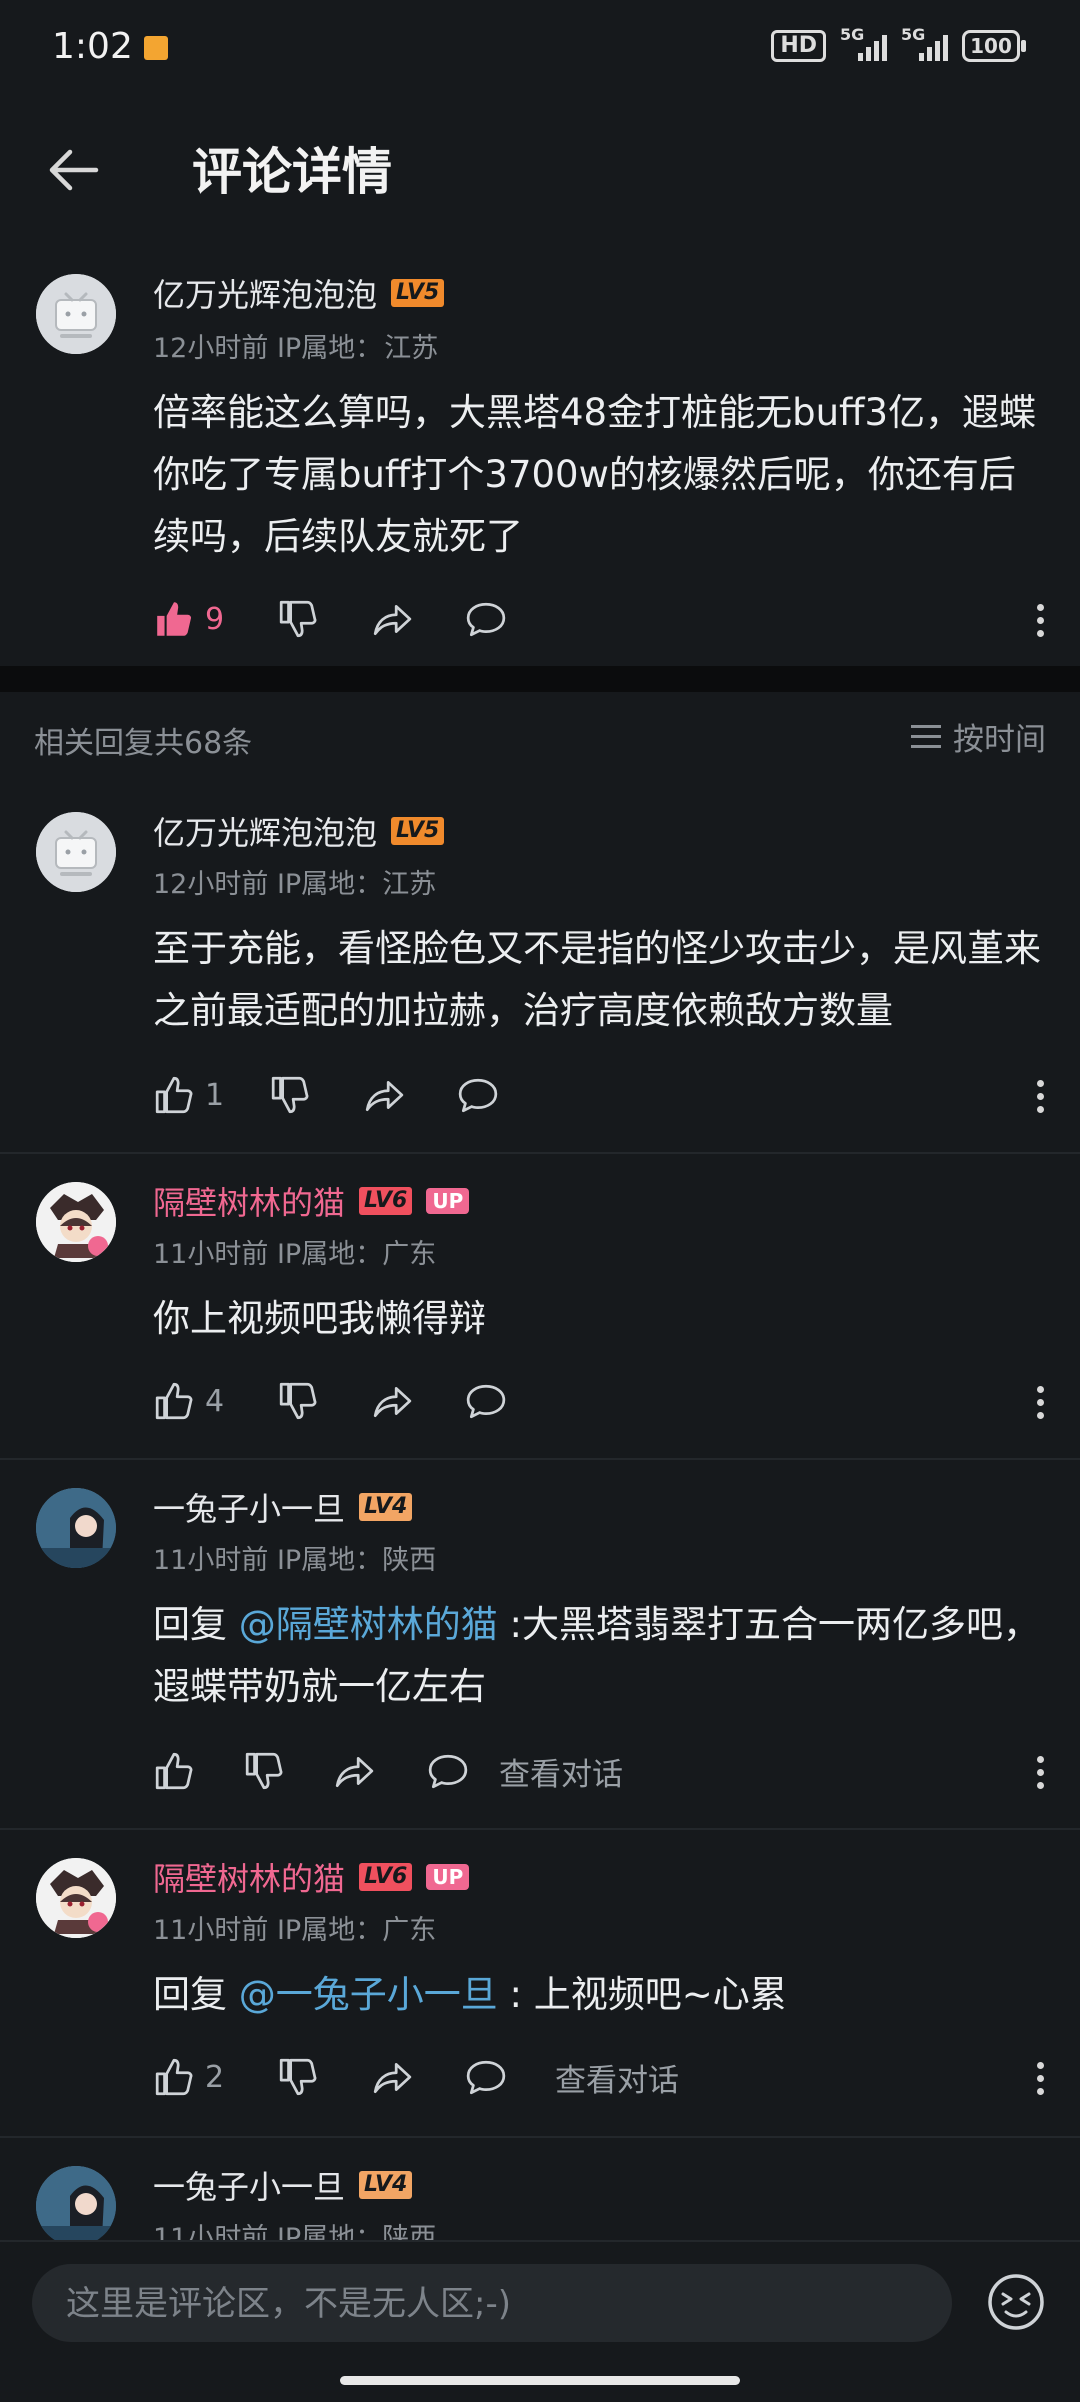 The height and width of the screenshot is (2402, 1080). I want to click on comment-input-container, so click(492, 2304).